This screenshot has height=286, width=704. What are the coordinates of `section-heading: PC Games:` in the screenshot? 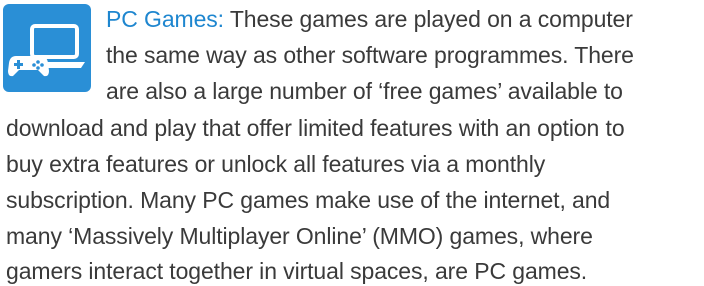 It's located at (165, 19).